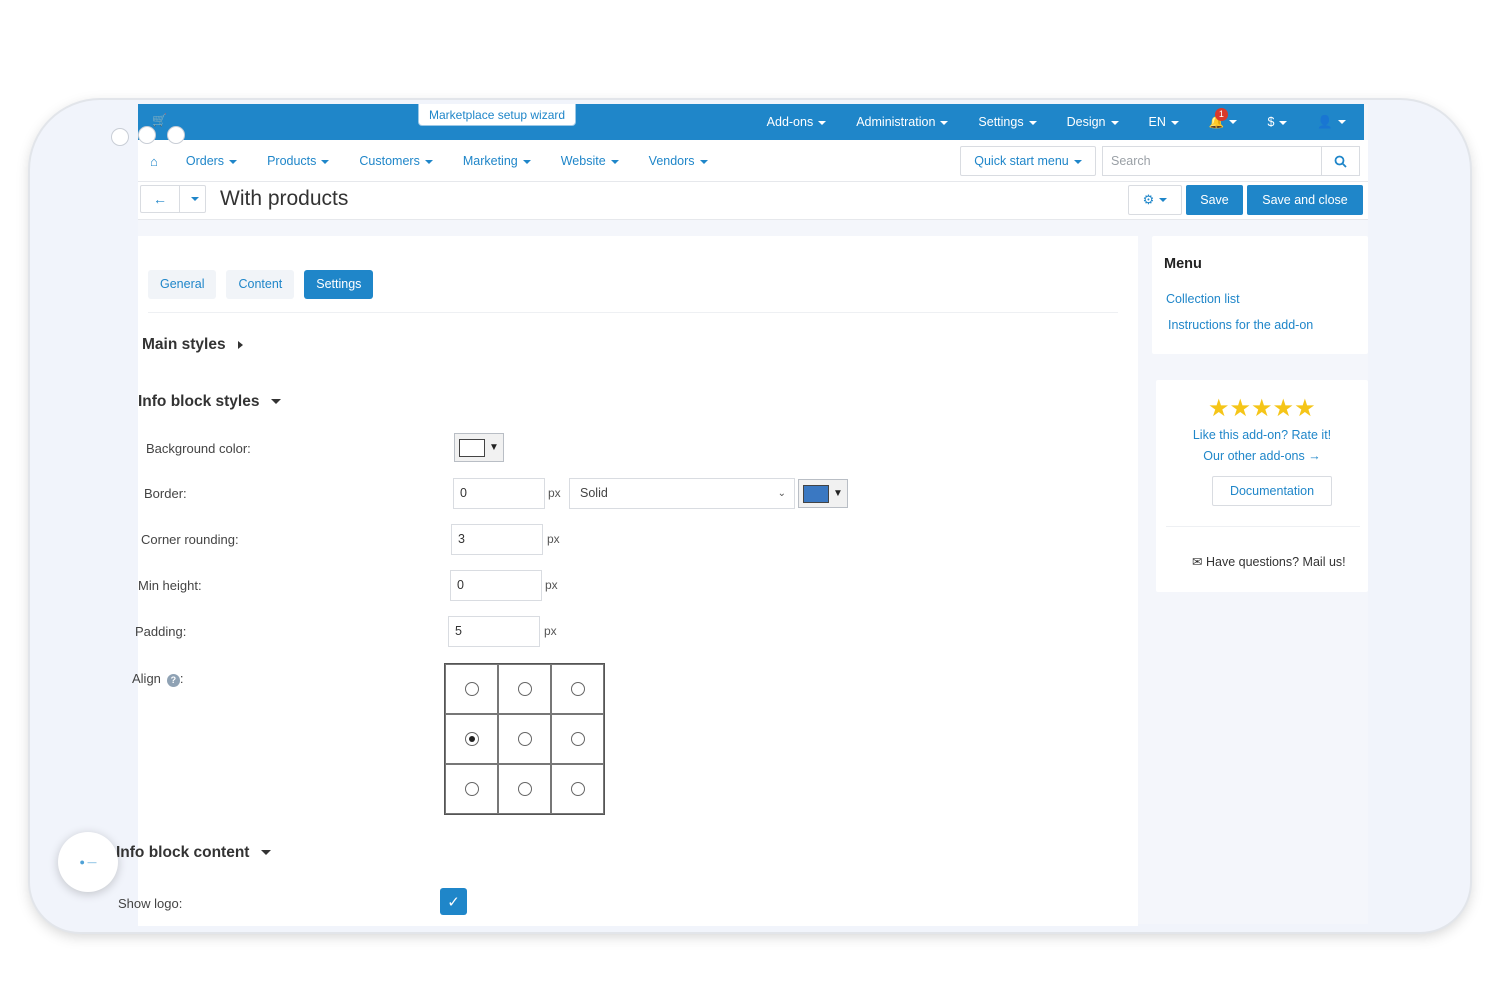  What do you see at coordinates (1240, 325) in the screenshot?
I see `instructions-link: Instructions for the add-on` at bounding box center [1240, 325].